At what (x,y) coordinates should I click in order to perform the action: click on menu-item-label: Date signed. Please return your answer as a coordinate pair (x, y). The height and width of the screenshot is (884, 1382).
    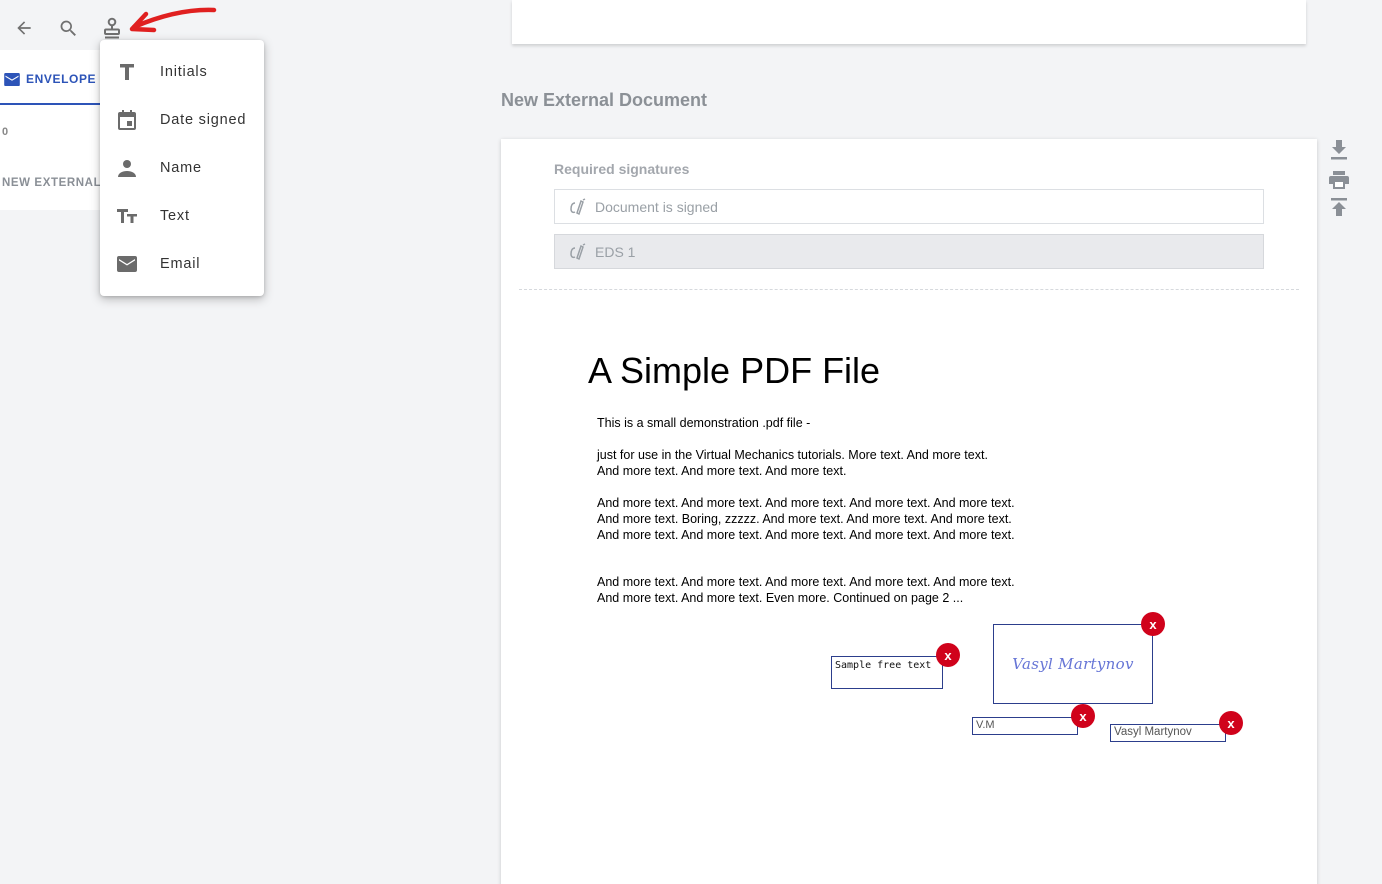
    Looking at the image, I should click on (203, 120).